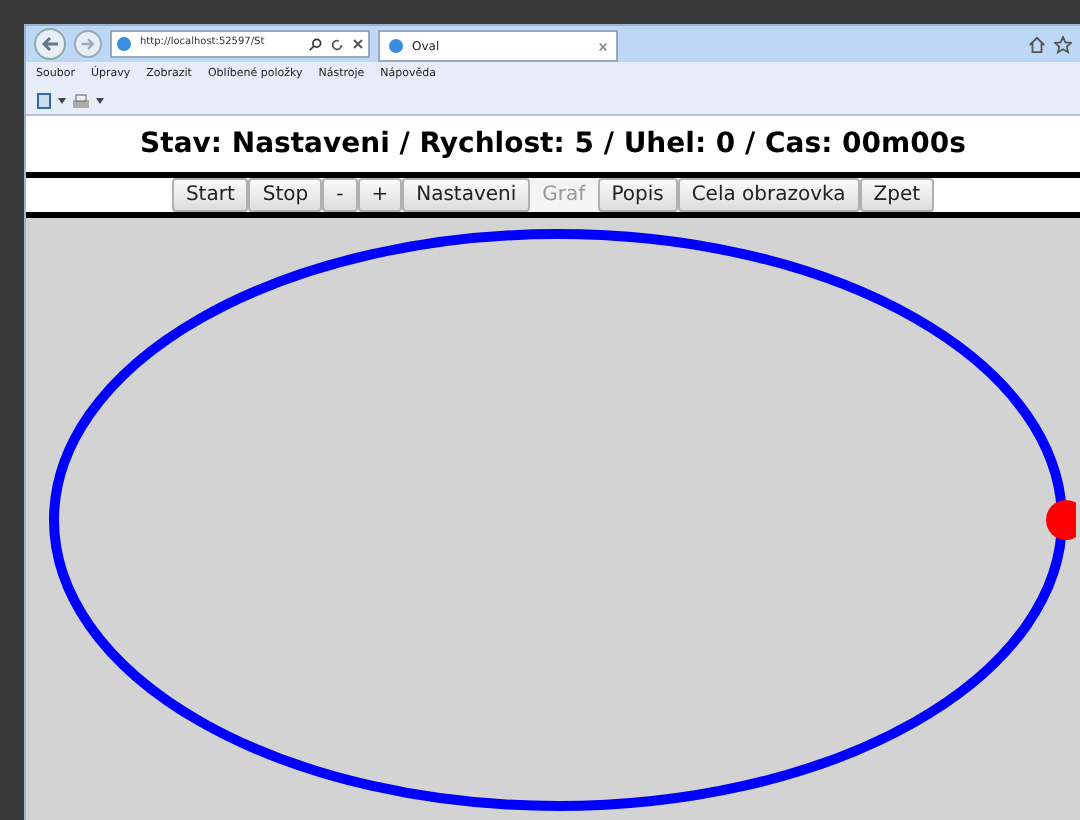  Describe the element at coordinates (897, 195) in the screenshot. I see `toolbar-button: Zpet` at that location.